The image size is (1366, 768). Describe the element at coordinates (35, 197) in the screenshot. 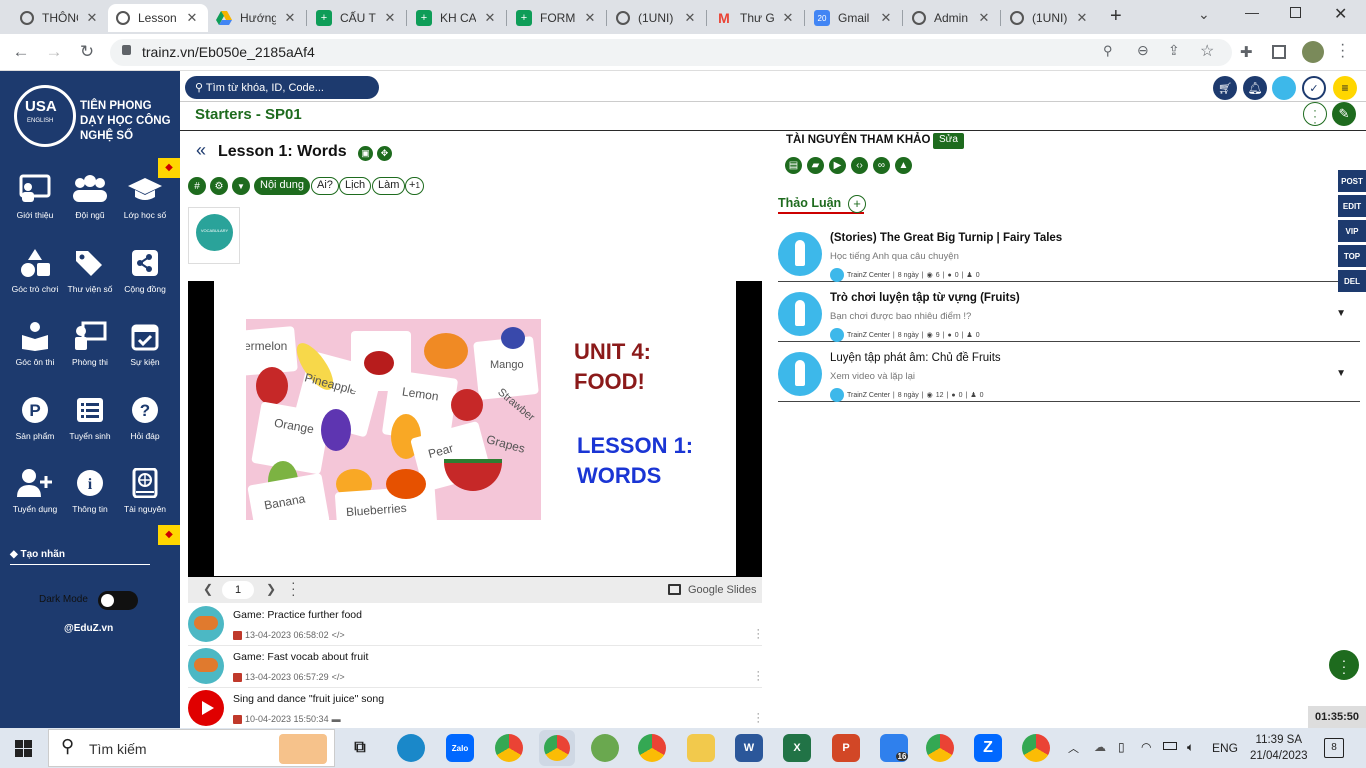

I see `sidebar-item-intro: Giới thiệu` at that location.